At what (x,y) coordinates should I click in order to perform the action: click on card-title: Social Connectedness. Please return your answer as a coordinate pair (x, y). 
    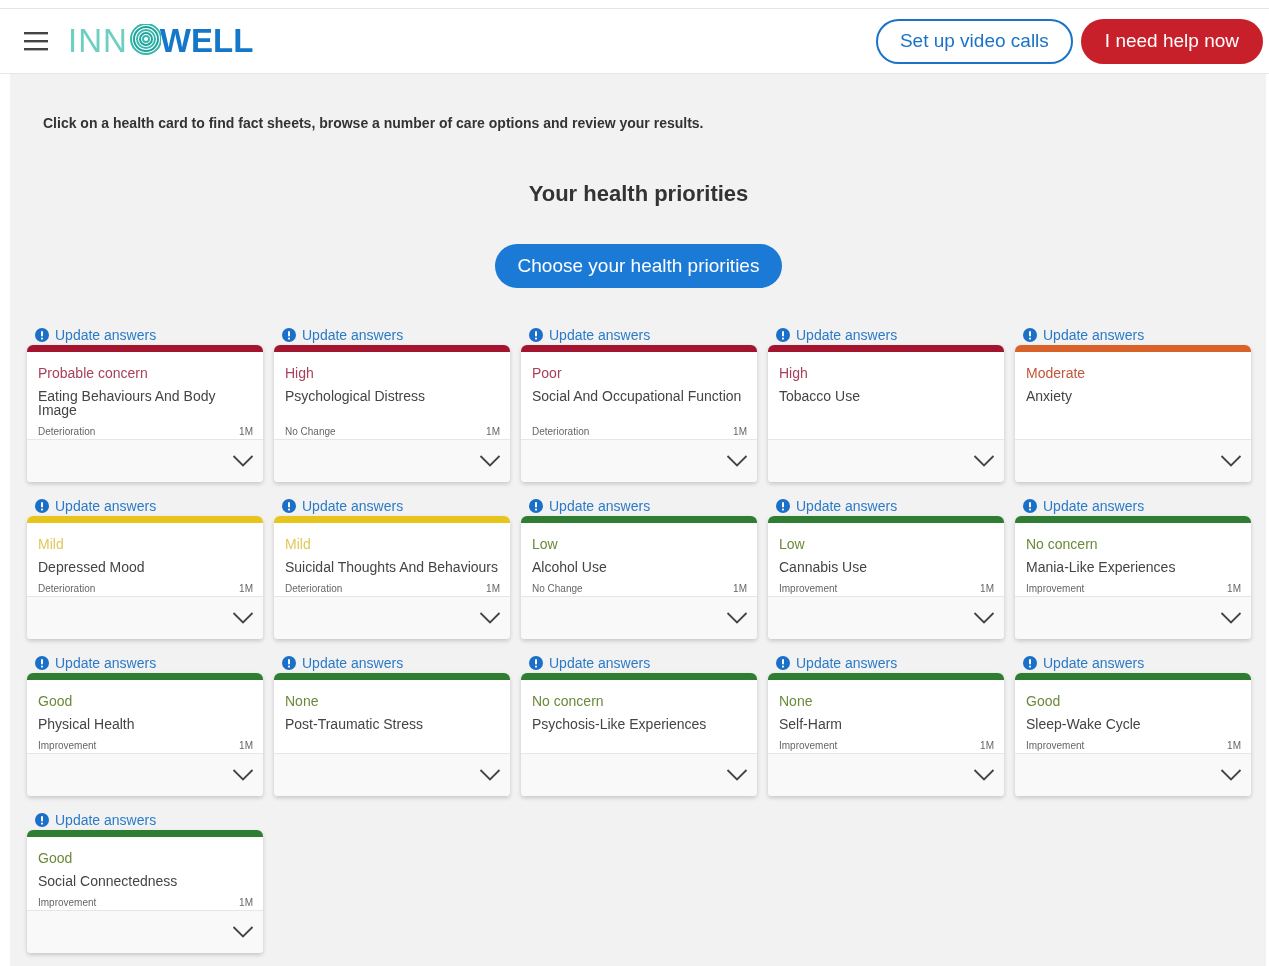
    Looking at the image, I should click on (108, 881).